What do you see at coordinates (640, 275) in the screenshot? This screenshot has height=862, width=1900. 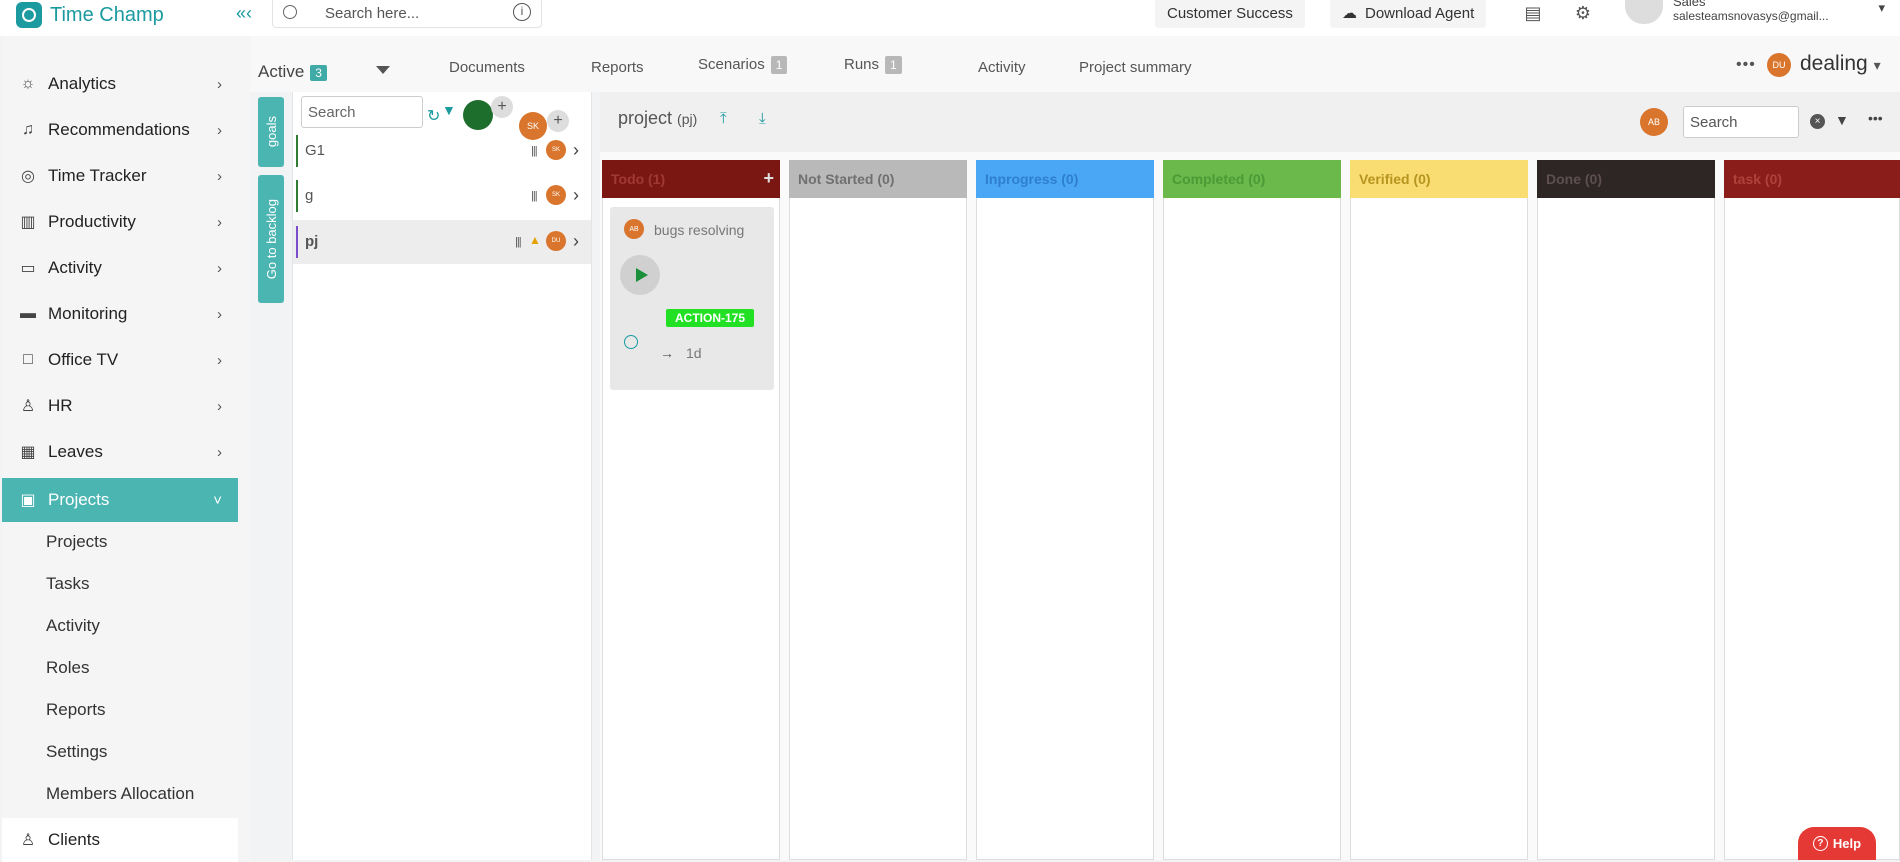 I see `play-icon` at bounding box center [640, 275].